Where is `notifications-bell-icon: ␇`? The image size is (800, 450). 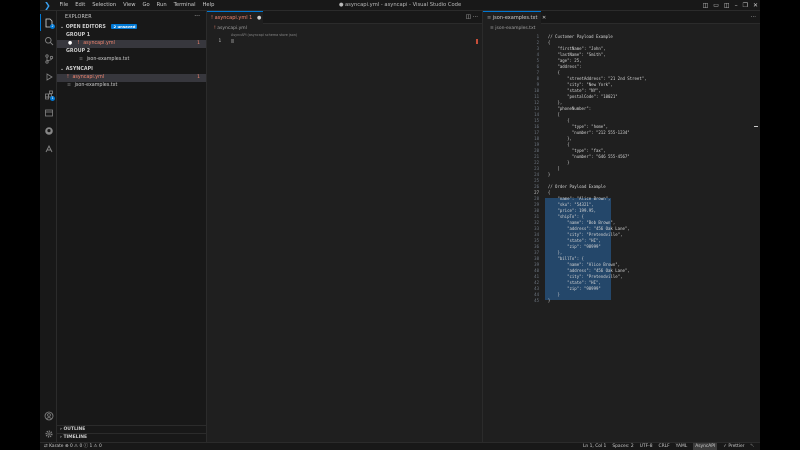 notifications-bell-icon: ␇ is located at coordinates (752, 446).